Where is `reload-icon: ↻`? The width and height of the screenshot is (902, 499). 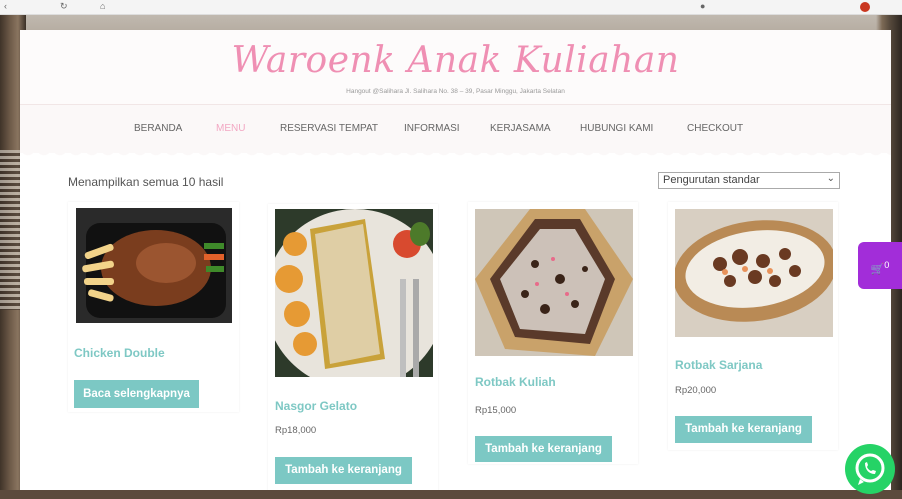 reload-icon: ↻ is located at coordinates (64, 6).